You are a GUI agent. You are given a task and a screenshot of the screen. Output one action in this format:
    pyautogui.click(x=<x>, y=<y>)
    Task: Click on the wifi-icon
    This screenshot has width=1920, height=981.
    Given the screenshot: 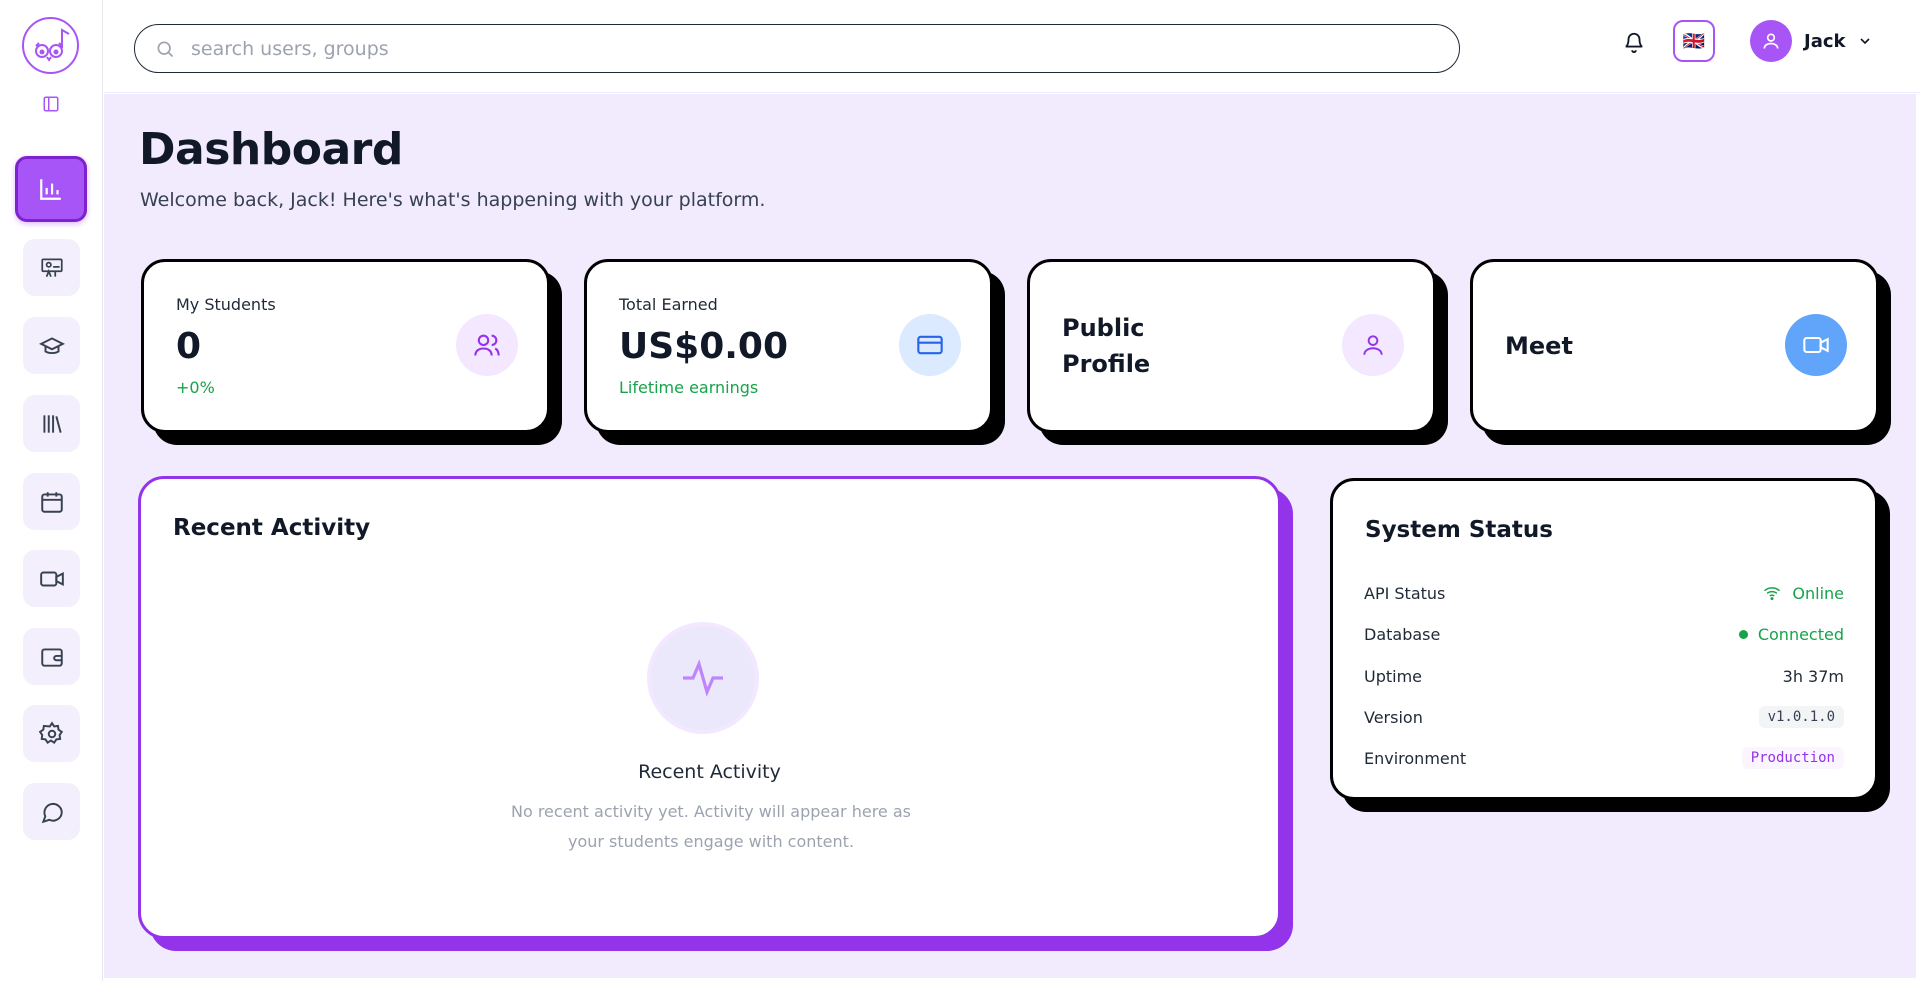 What is the action you would take?
    pyautogui.click(x=1772, y=594)
    